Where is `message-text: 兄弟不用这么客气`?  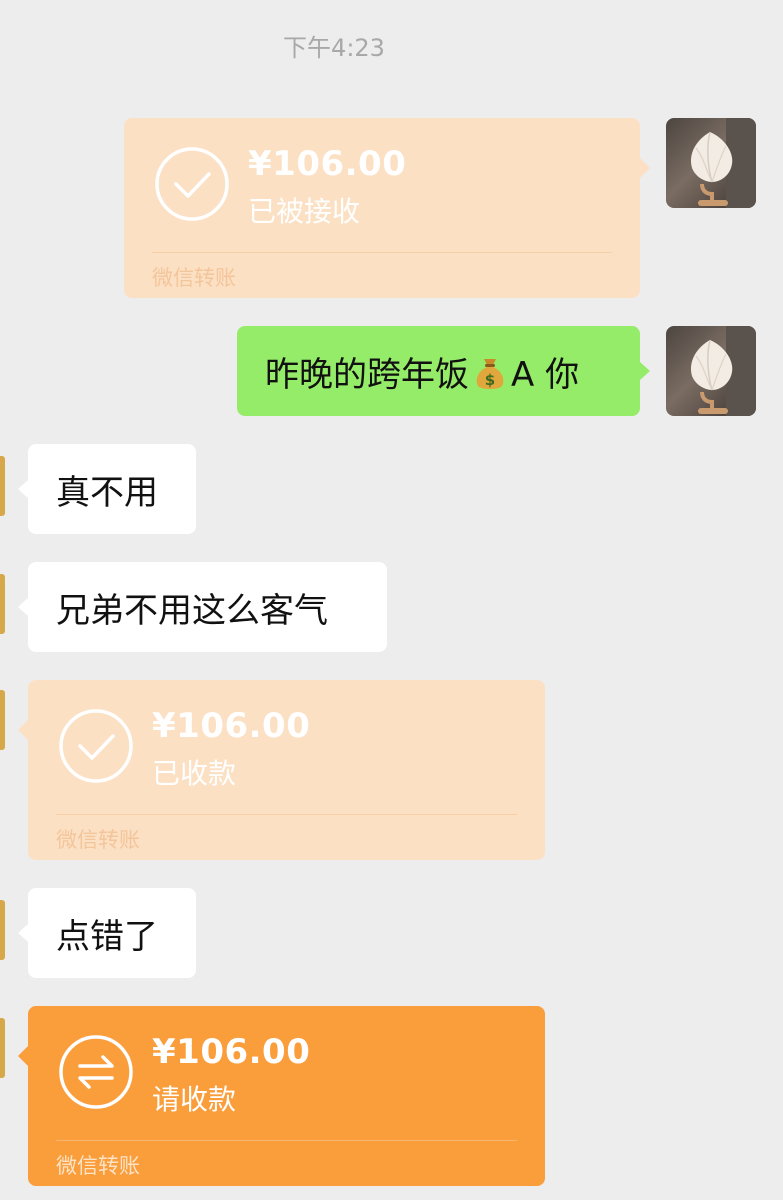 message-text: 兄弟不用这么客气 is located at coordinates (192, 610).